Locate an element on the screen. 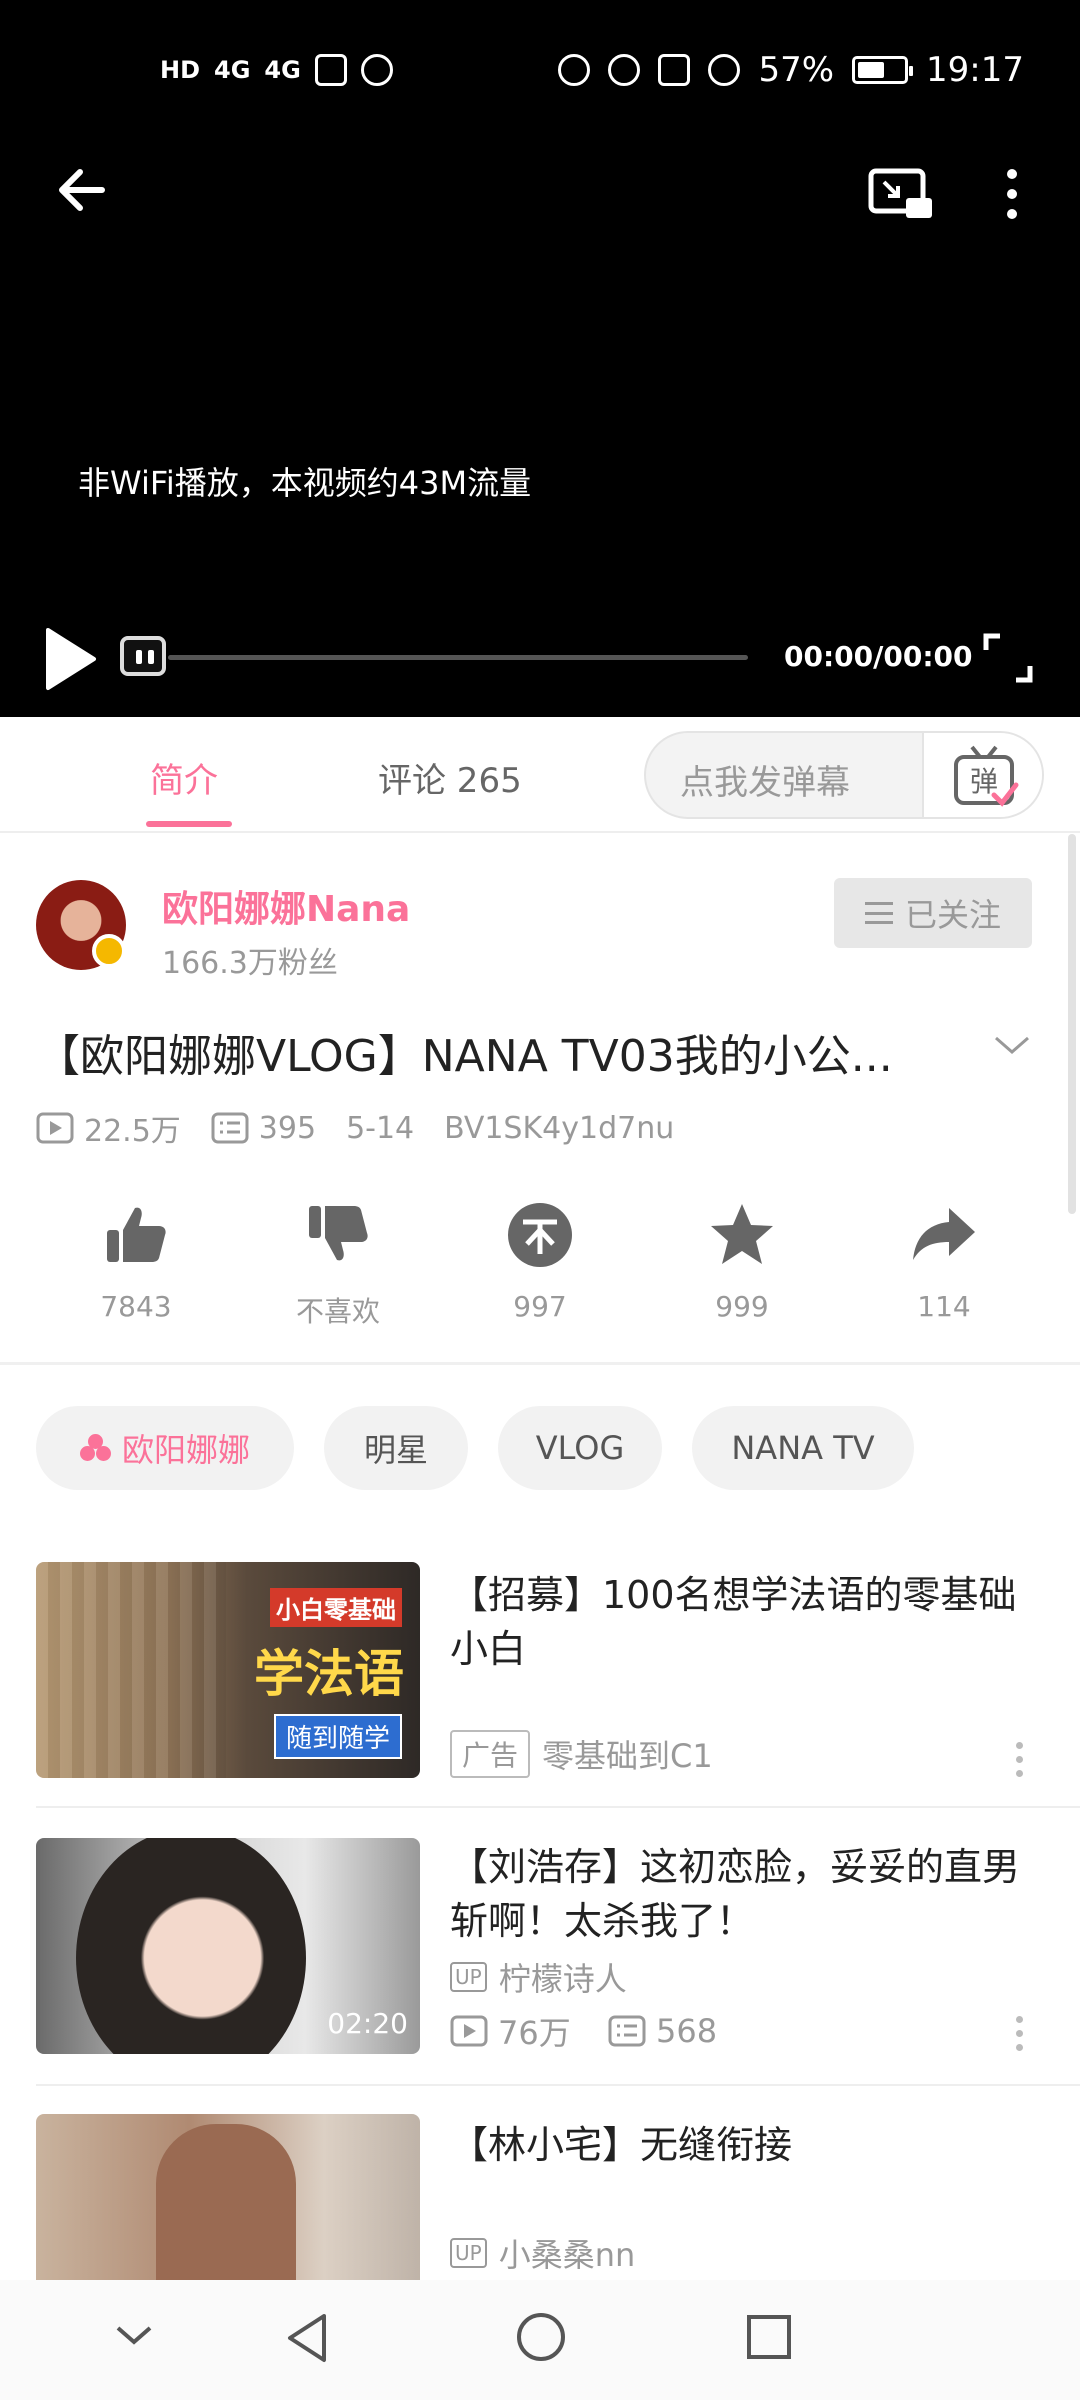 This screenshot has height=2400, width=1080. playback-time: 00:00/00:00 is located at coordinates (878, 656).